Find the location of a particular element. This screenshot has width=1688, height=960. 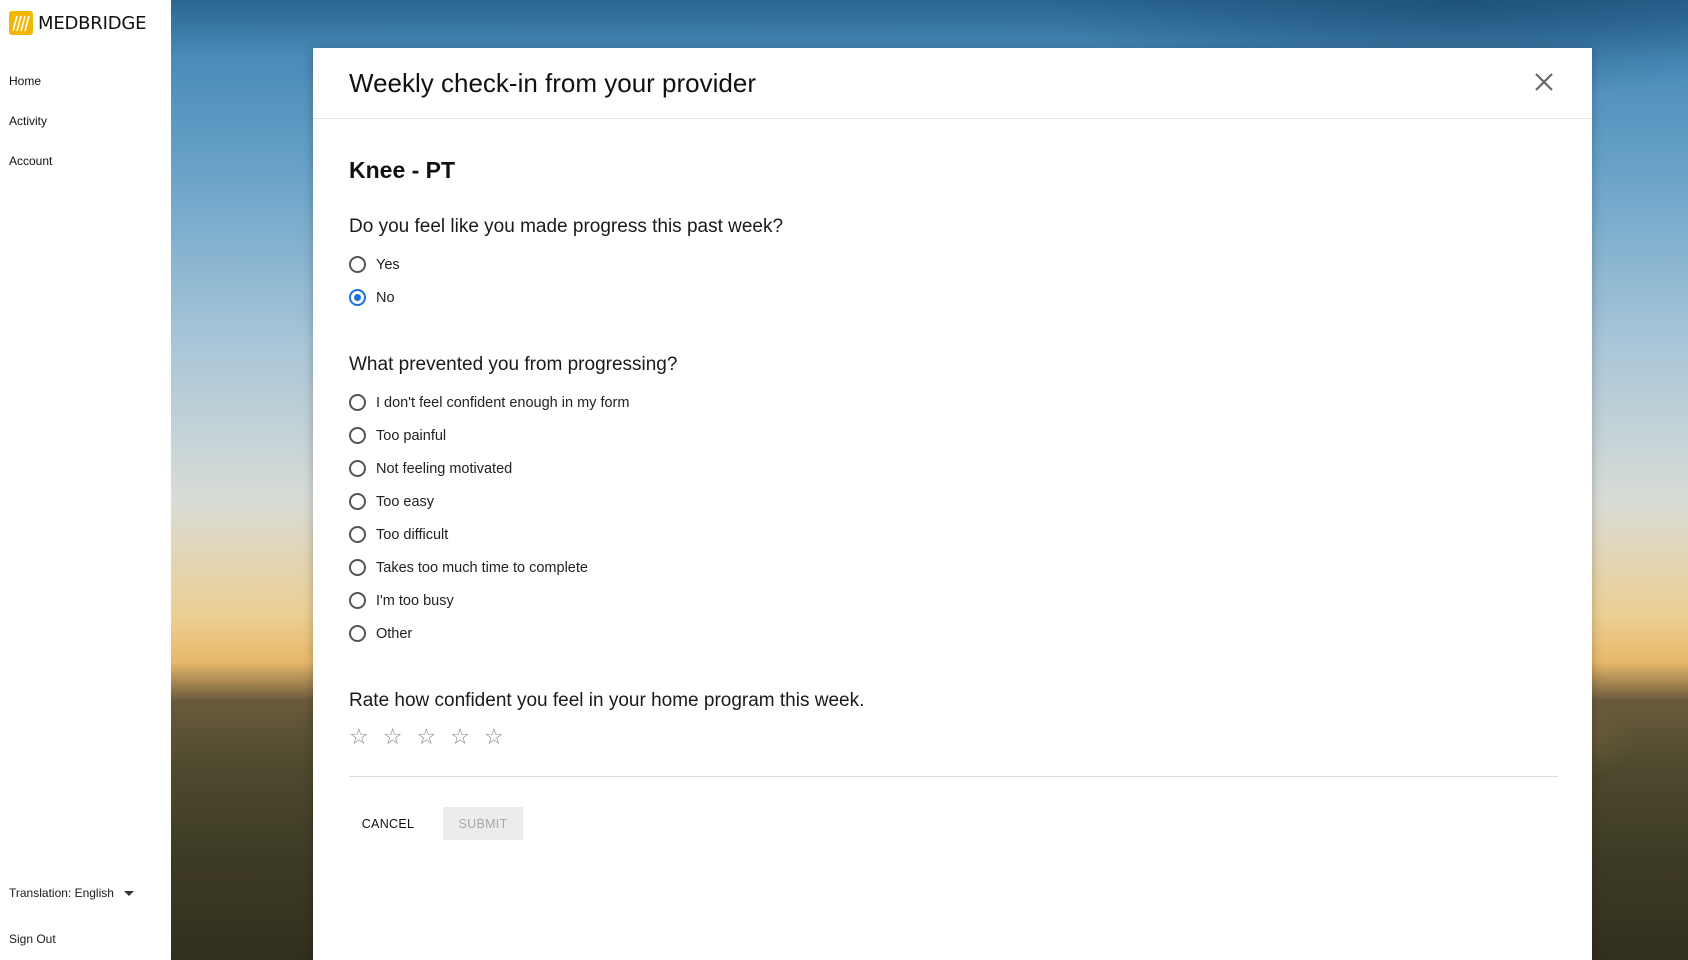

star-icon-3: ☆ is located at coordinates (426, 737).